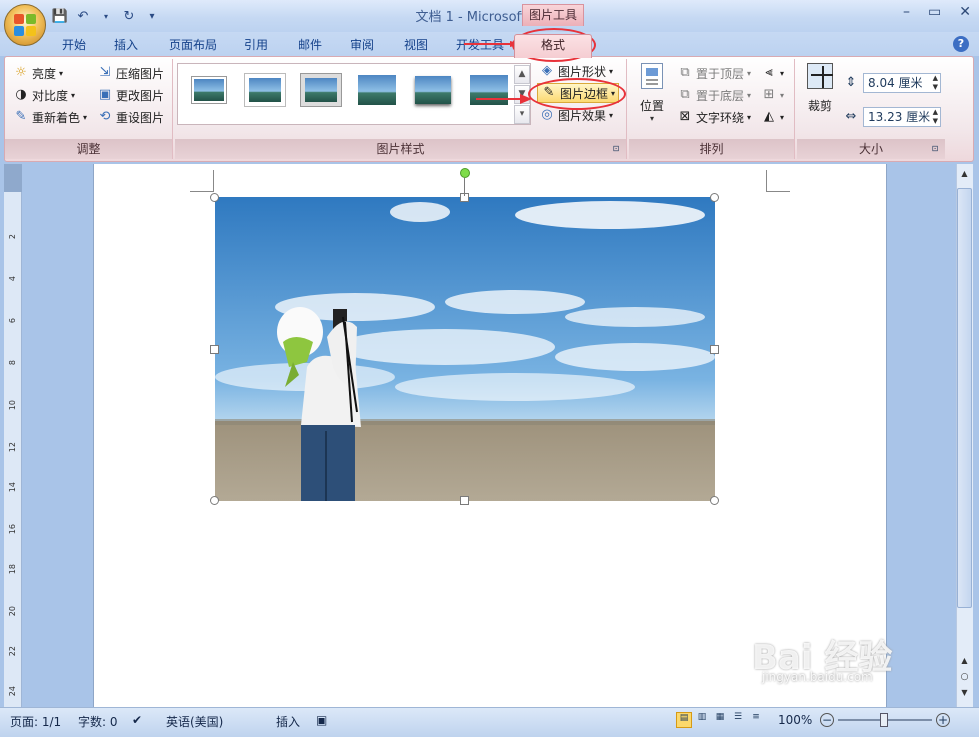 The width and height of the screenshot is (979, 737). I want to click on recolor-icon: ✎, so click(21, 116).